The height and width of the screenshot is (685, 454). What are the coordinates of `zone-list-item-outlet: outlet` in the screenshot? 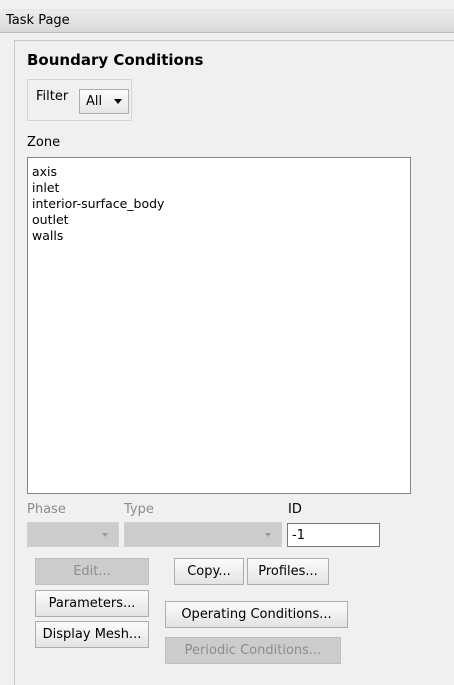 It's located at (219, 220).